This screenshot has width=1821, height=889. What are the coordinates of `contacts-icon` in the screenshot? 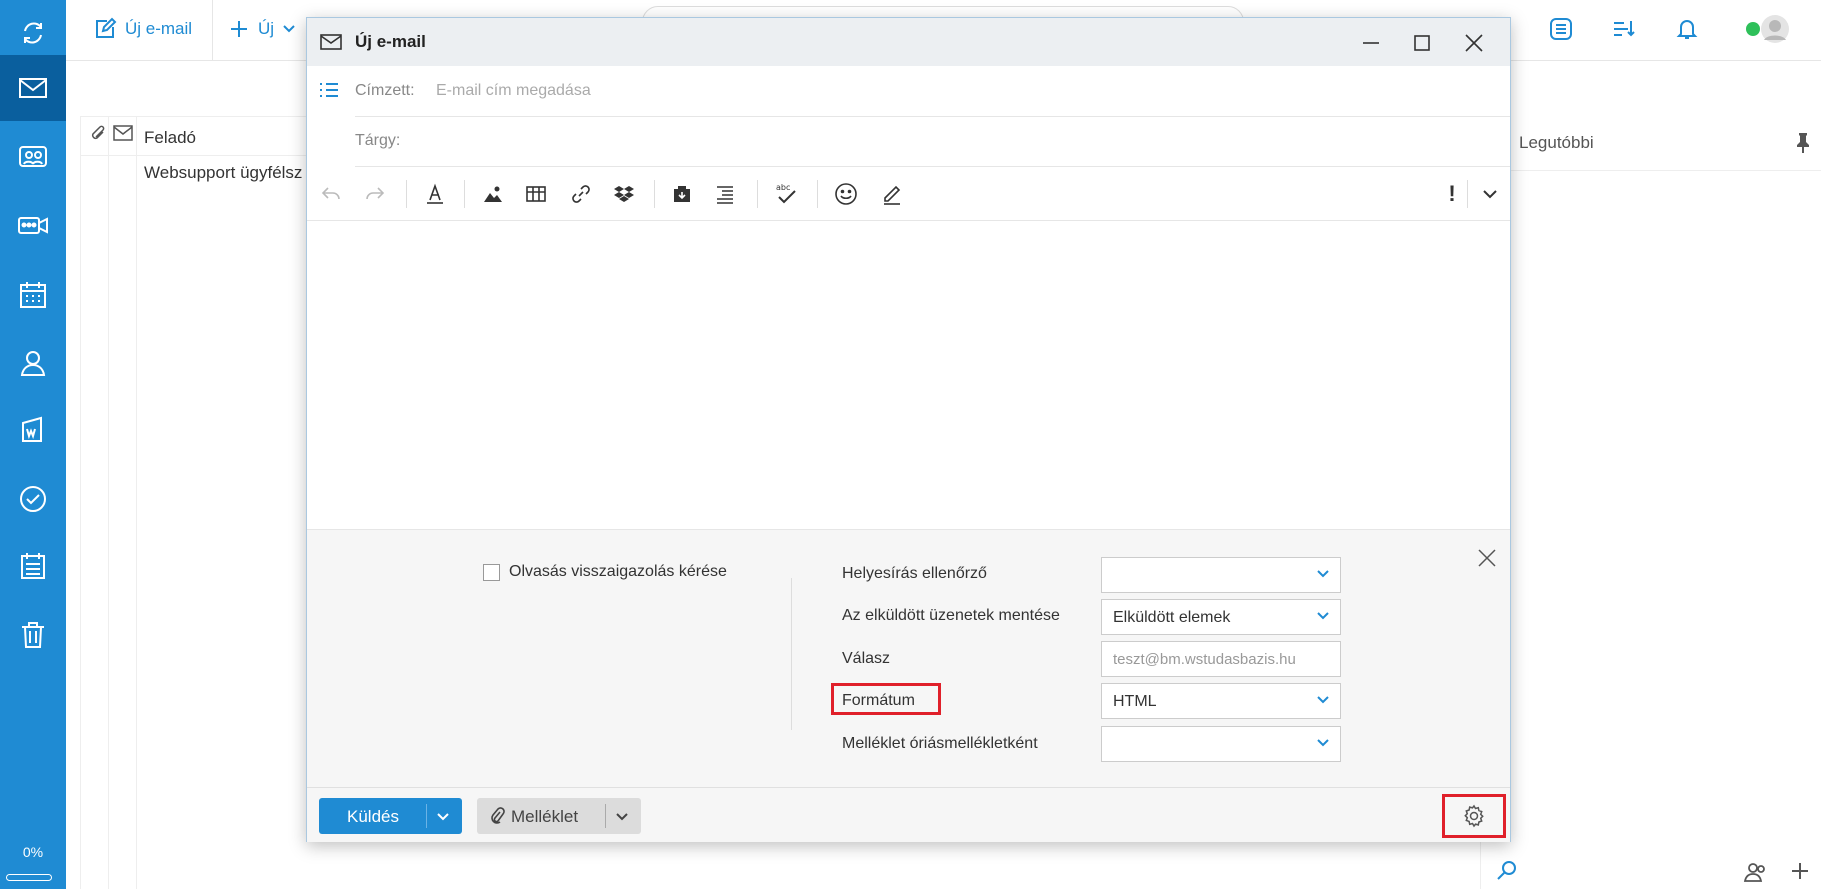 It's located at (1755, 872).